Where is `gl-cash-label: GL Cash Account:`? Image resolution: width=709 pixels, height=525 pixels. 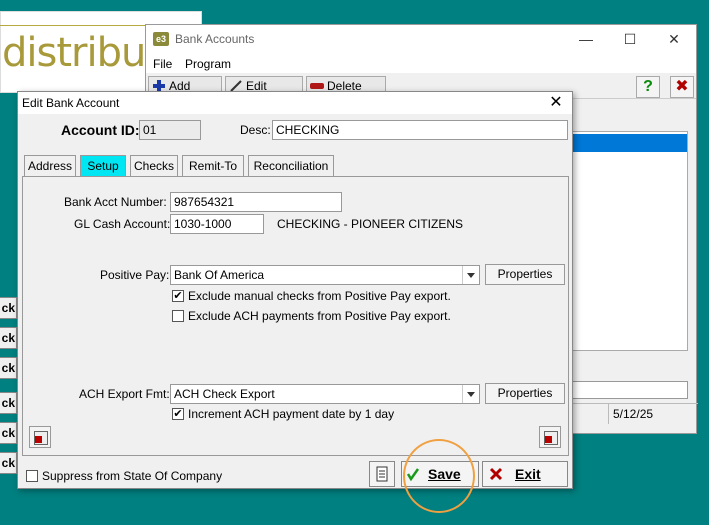 gl-cash-label: GL Cash Account: is located at coordinates (122, 224).